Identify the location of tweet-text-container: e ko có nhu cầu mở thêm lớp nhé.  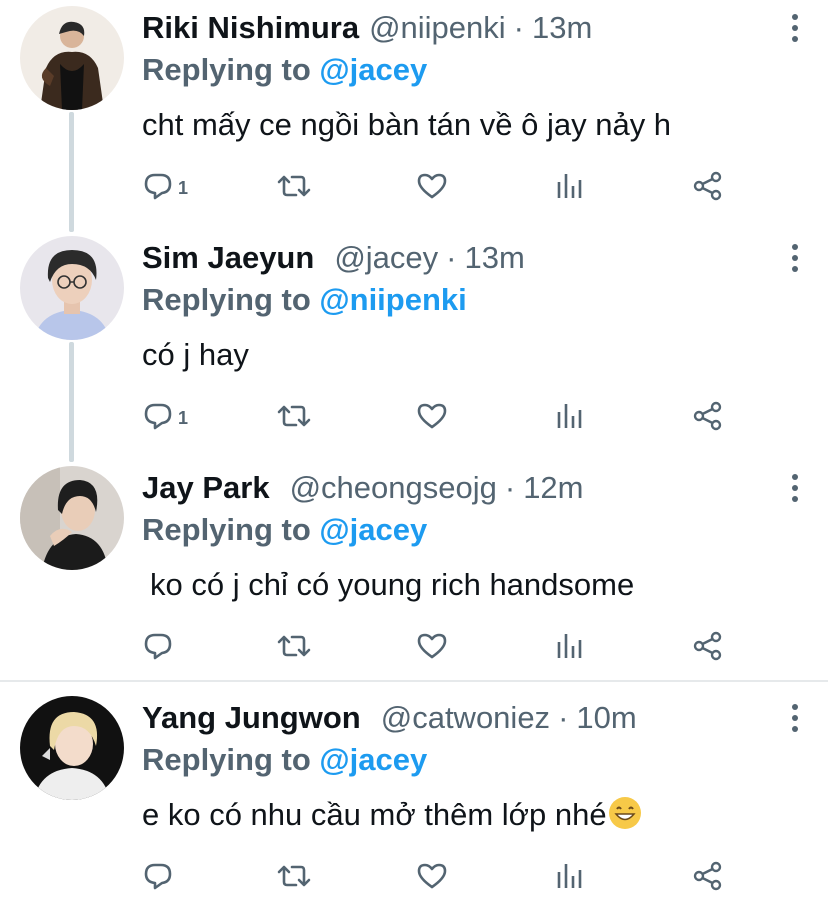
(391, 815).